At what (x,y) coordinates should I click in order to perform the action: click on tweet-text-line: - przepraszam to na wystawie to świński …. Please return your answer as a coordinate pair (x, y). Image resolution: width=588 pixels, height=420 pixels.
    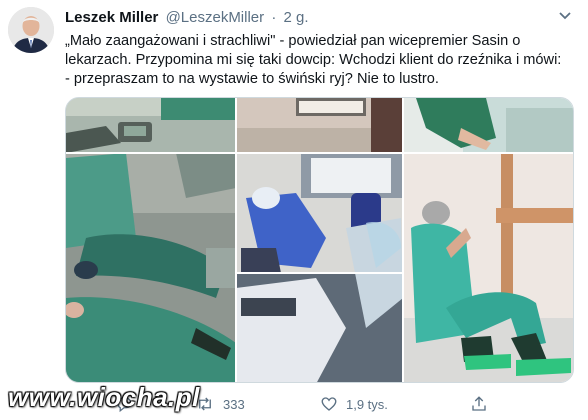
    Looking at the image, I should click on (252, 79).